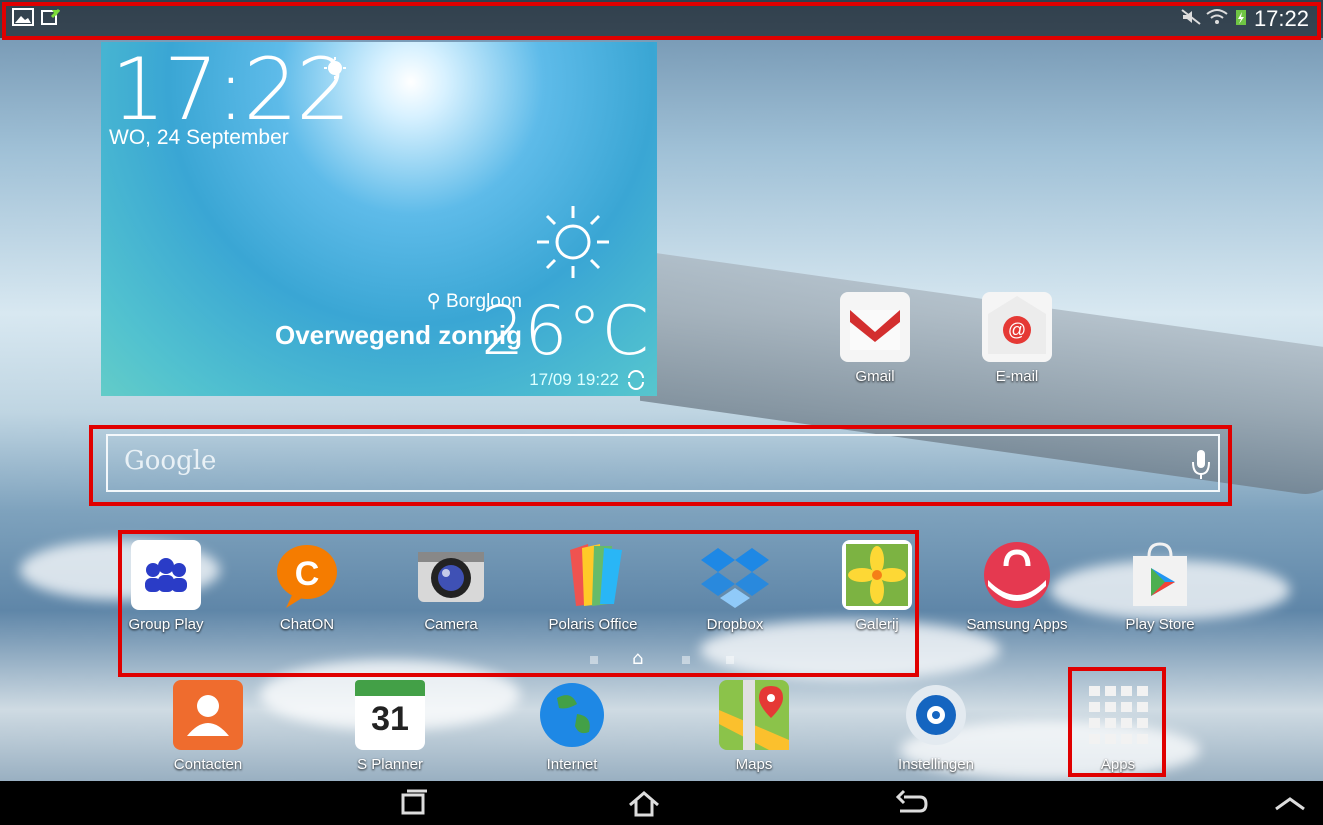 This screenshot has width=1323, height=825. Describe the element at coordinates (208, 715) in the screenshot. I see `contacts-icon` at that location.